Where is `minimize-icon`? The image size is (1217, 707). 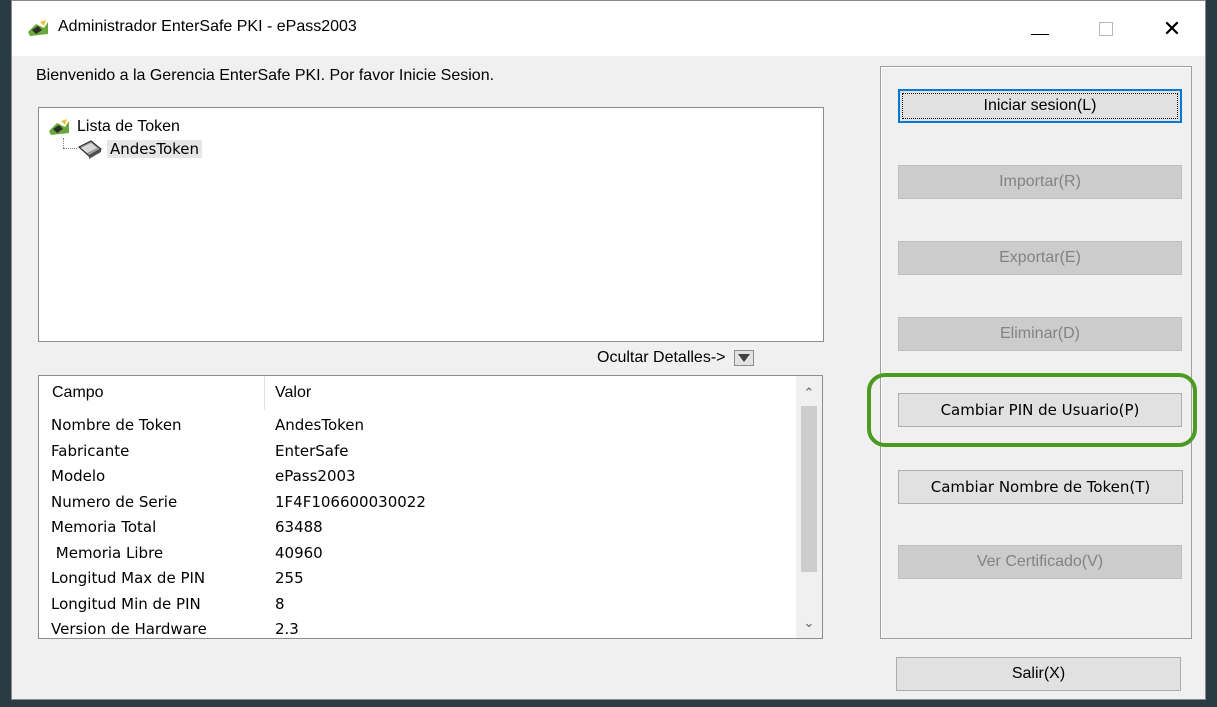 minimize-icon is located at coordinates (1040, 34).